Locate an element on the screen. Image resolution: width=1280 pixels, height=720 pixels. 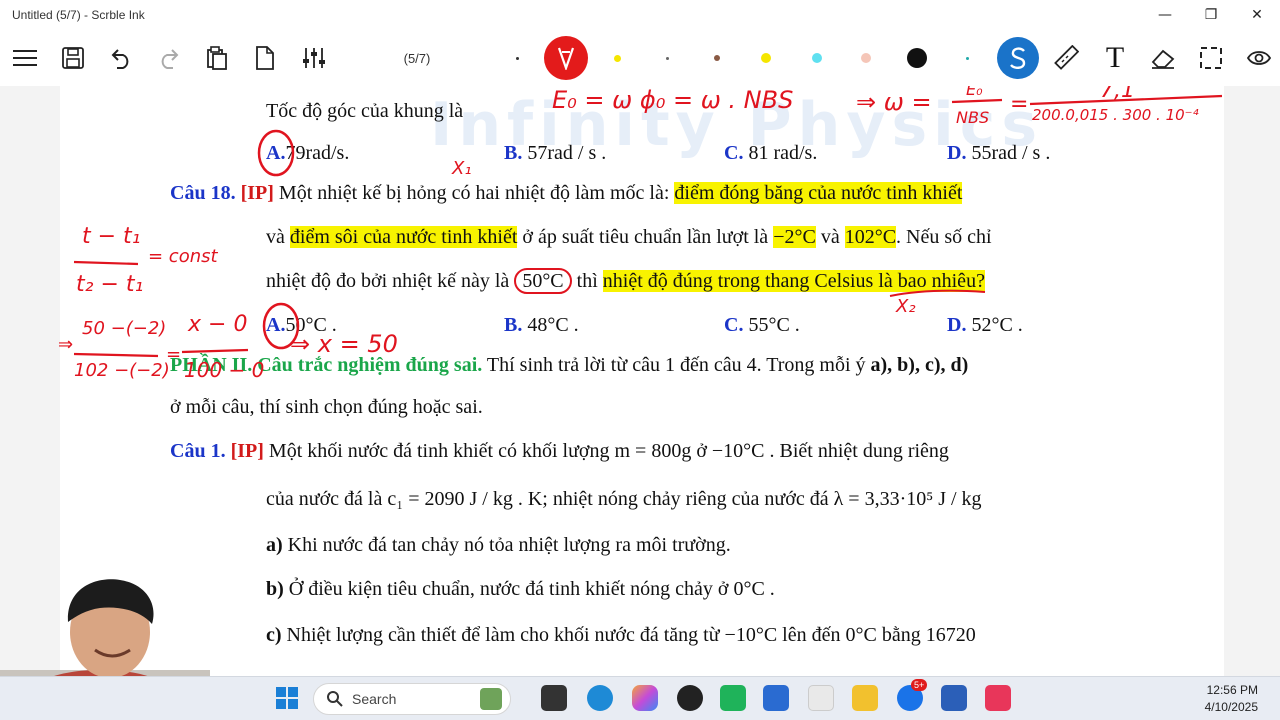
windows-start-icon is located at coordinates (287, 698).